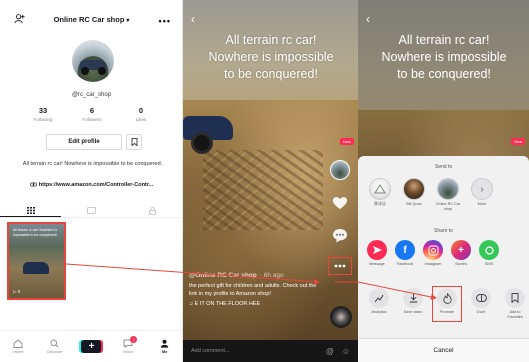  What do you see at coordinates (515, 314) in the screenshot?
I see `action-label: Add to Favorites` at bounding box center [515, 314].